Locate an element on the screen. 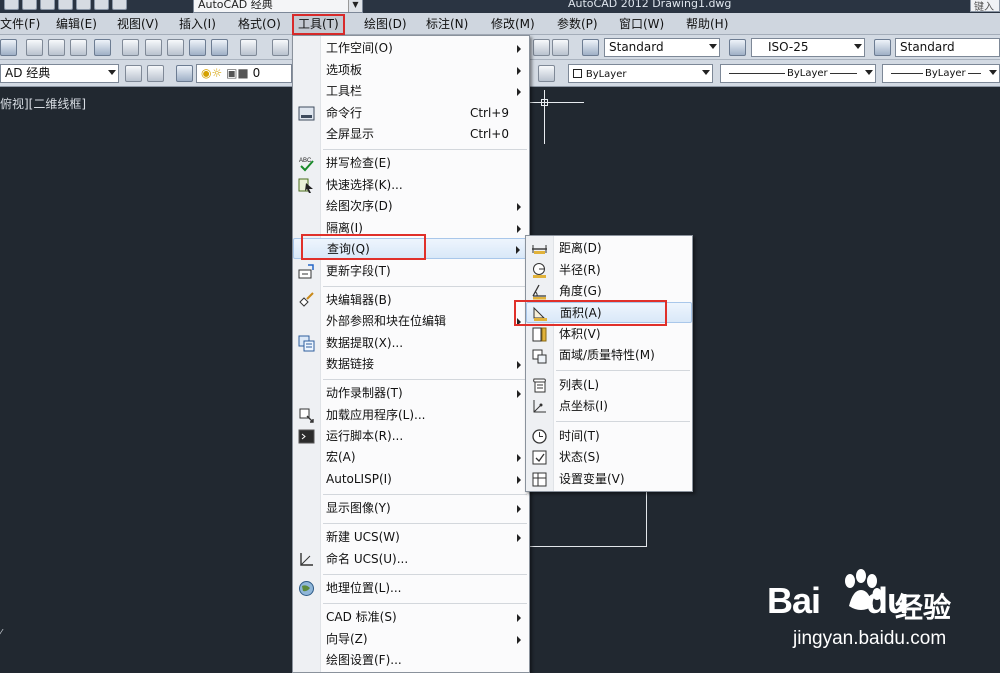 This screenshot has height=673, width=1000. menu-item-toolbars: 工具栏 is located at coordinates (411, 91).